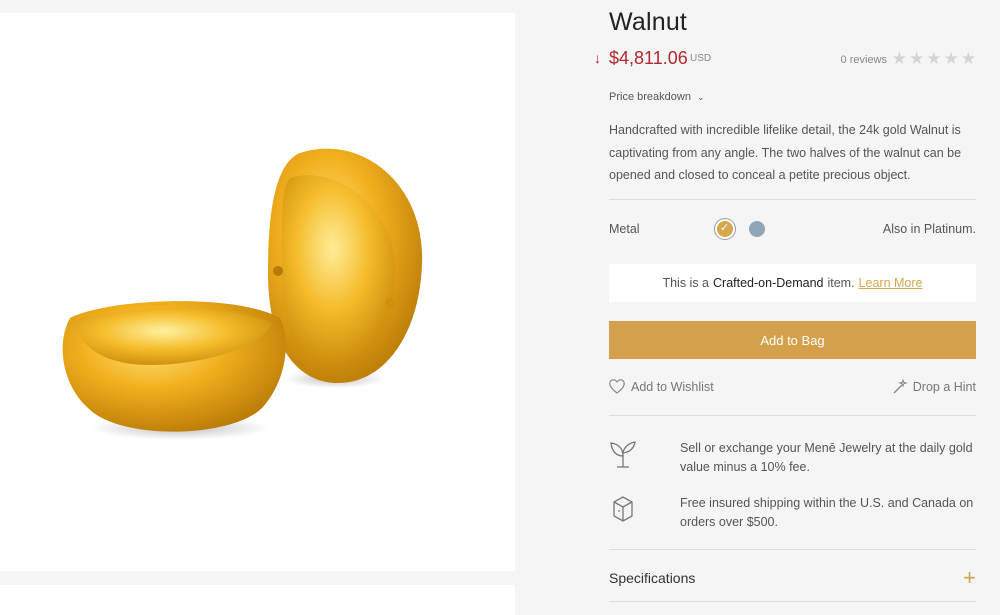 The height and width of the screenshot is (615, 1000). I want to click on price-currency: USD, so click(701, 58).